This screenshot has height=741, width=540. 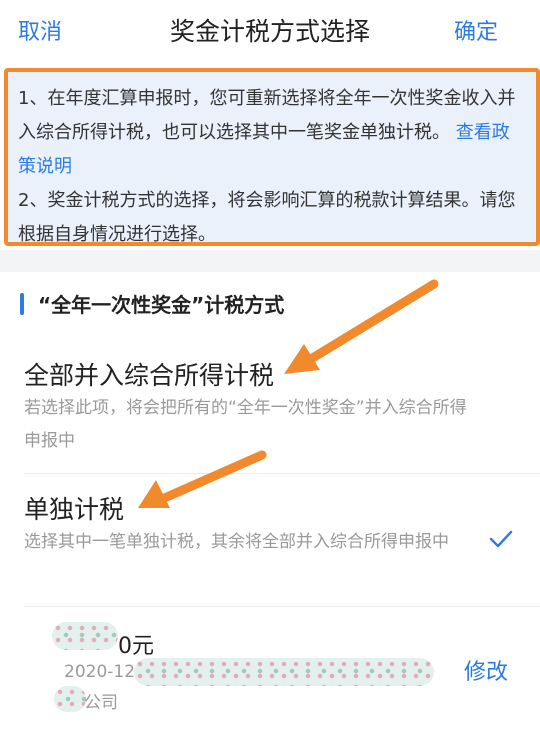 I want to click on section-accent-bar, so click(x=22, y=304).